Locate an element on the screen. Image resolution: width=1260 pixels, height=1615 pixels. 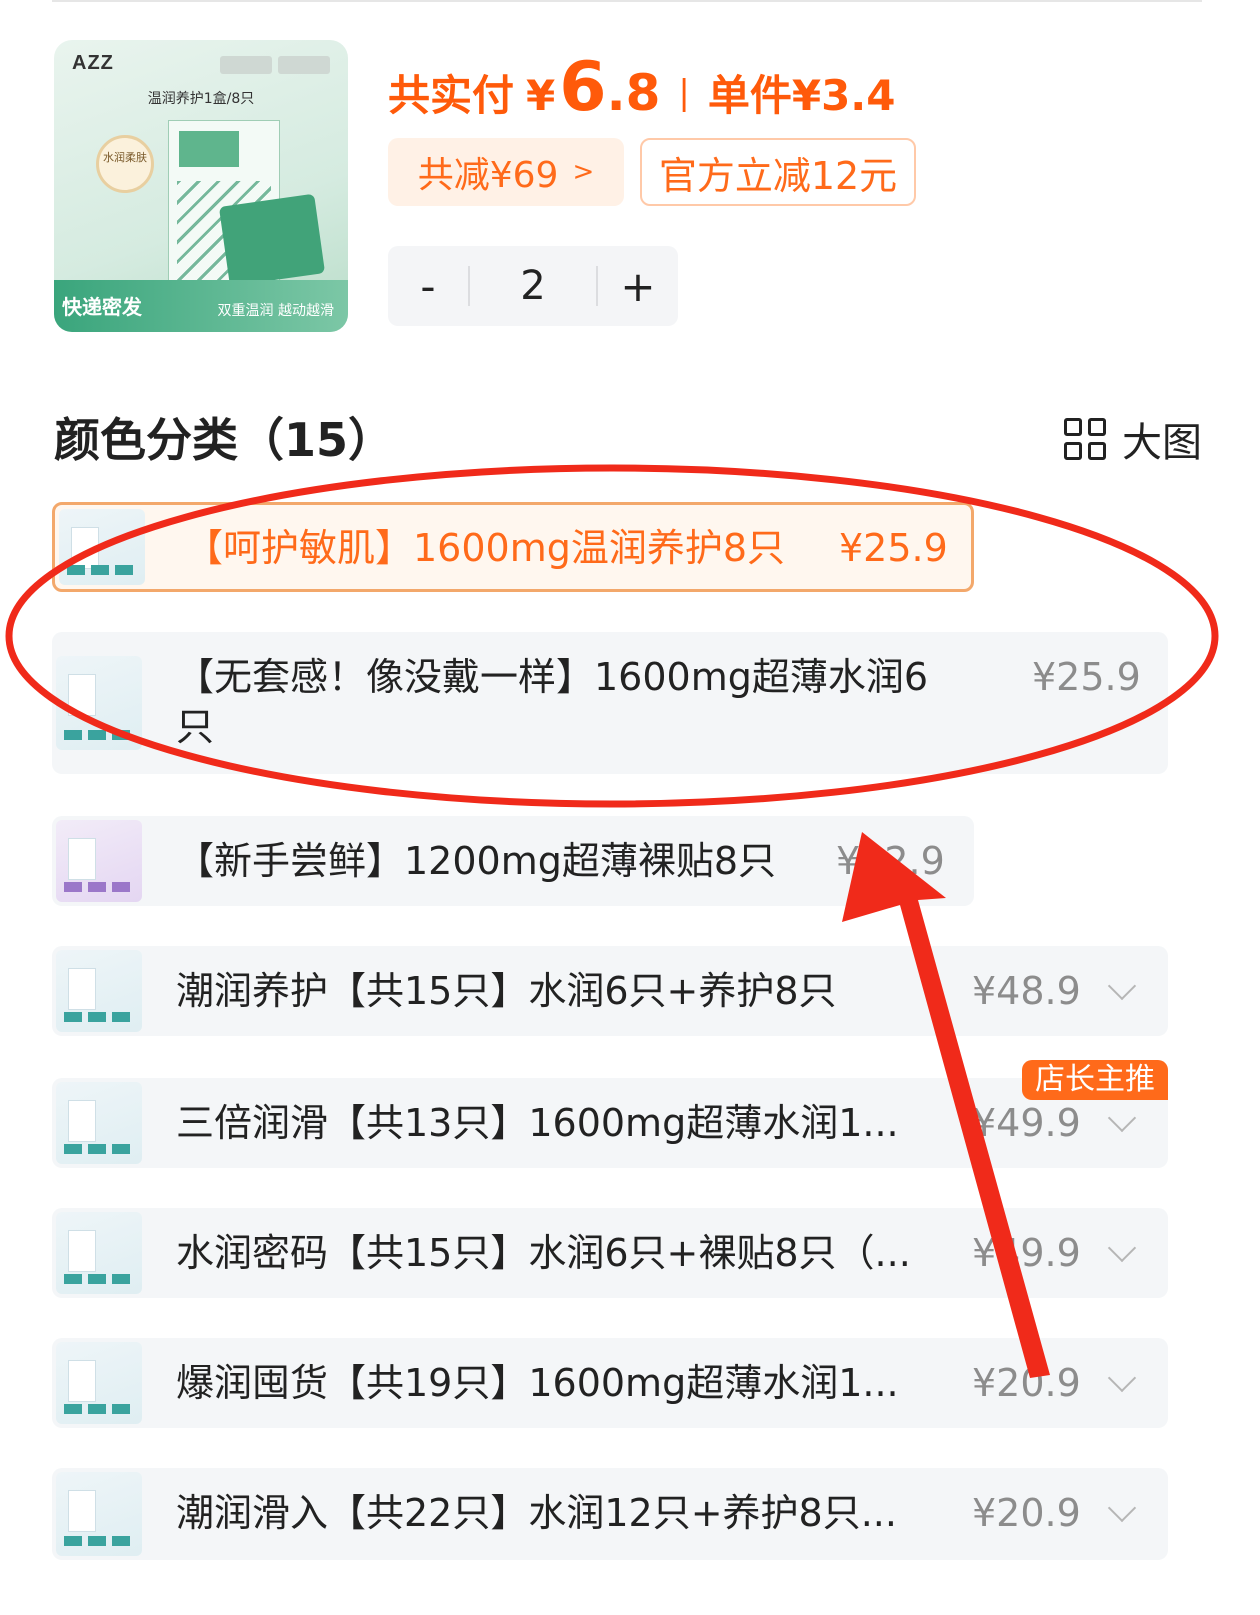
variant-option: 潮润养护【共15只】水润6只+养护8只 ¥48.9 is located at coordinates (610, 991).